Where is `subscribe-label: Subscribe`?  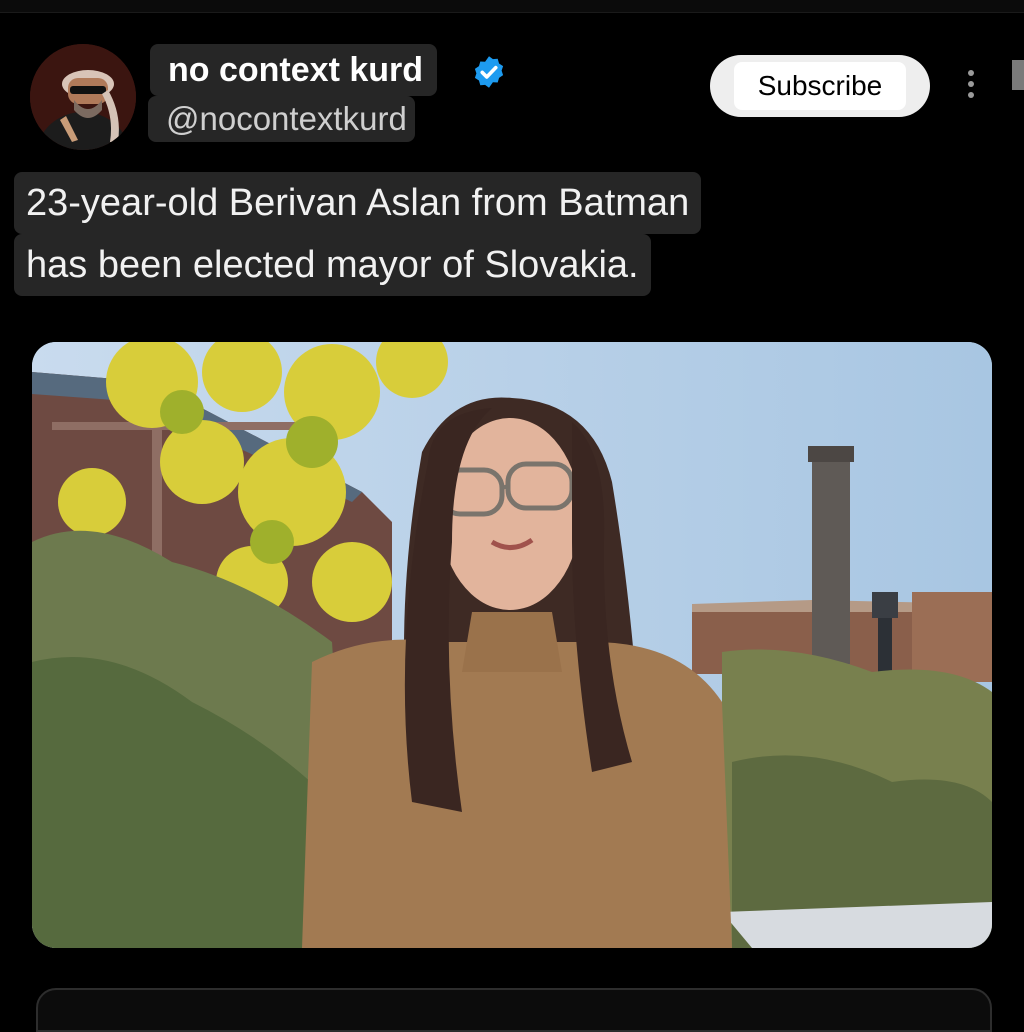
subscribe-label: Subscribe is located at coordinates (820, 86).